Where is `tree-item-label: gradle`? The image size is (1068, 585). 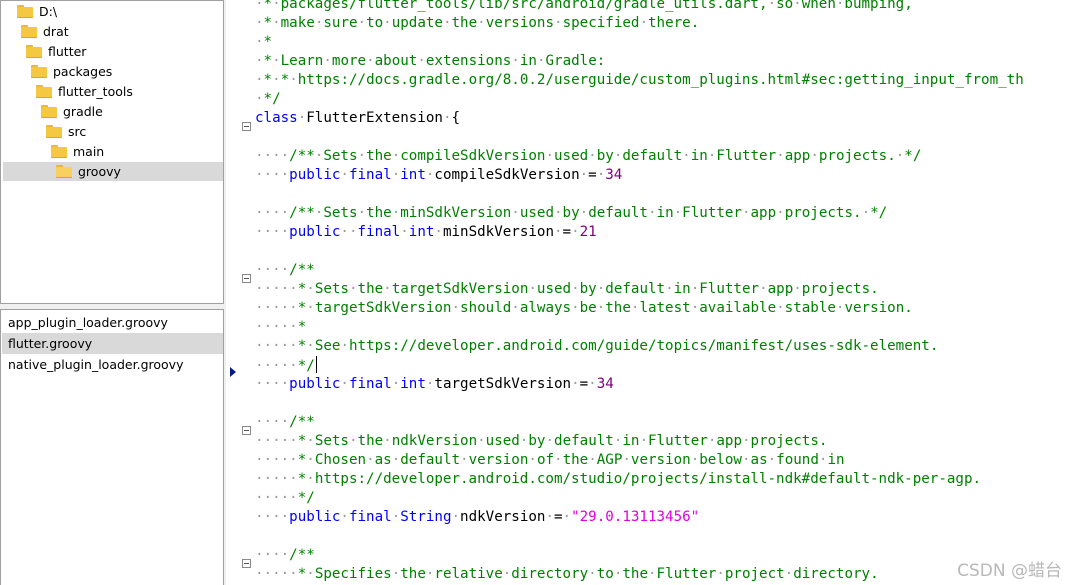 tree-item-label: gradle is located at coordinates (83, 111).